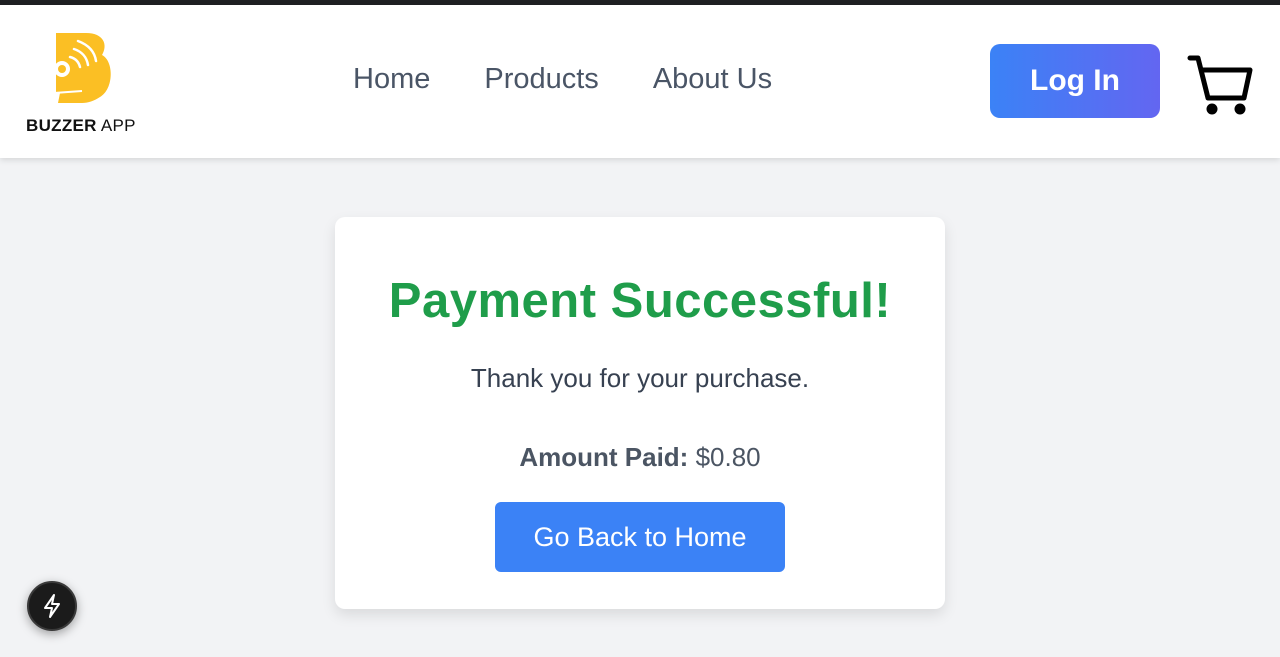 The width and height of the screenshot is (1280, 657). What do you see at coordinates (728, 457) in the screenshot?
I see `amount-paid-value: $0.80` at bounding box center [728, 457].